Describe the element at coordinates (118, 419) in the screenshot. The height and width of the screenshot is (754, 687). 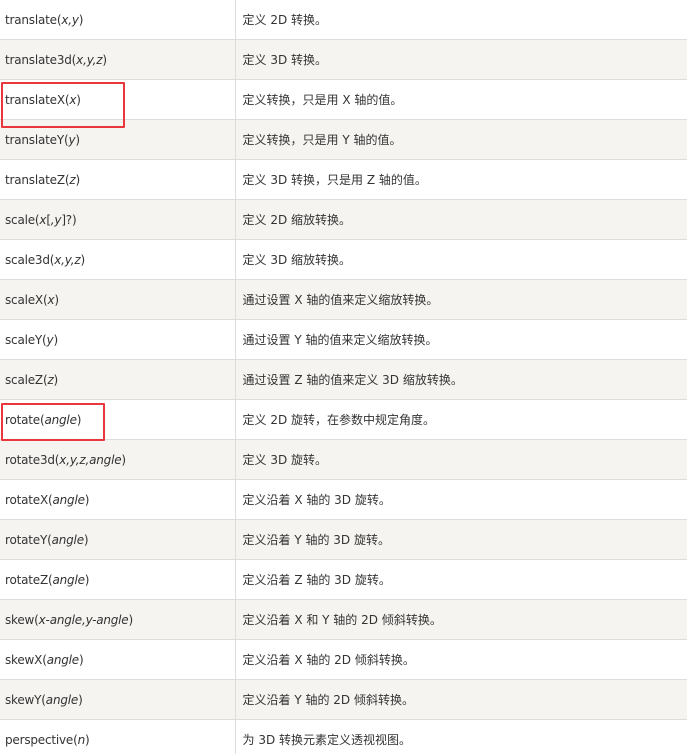
I see `function-cell: rotate(angle)` at that location.